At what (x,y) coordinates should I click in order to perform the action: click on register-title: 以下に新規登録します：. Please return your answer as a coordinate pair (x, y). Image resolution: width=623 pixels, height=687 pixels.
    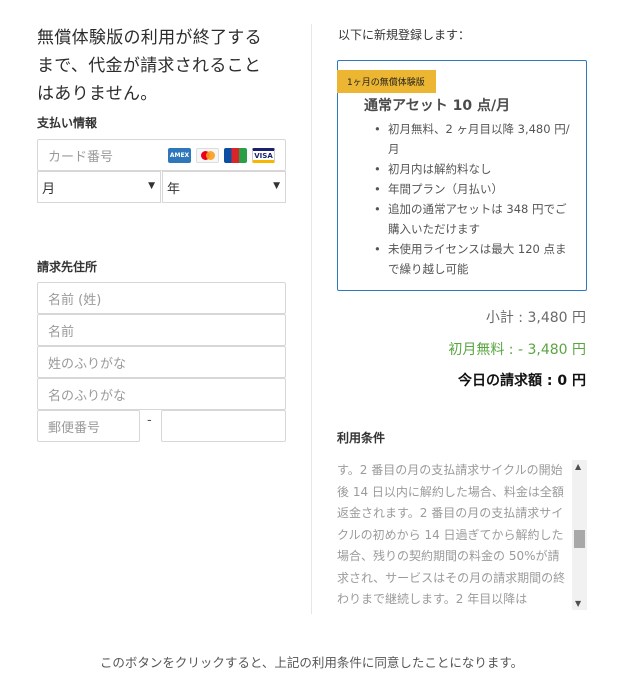
    Looking at the image, I should click on (404, 35).